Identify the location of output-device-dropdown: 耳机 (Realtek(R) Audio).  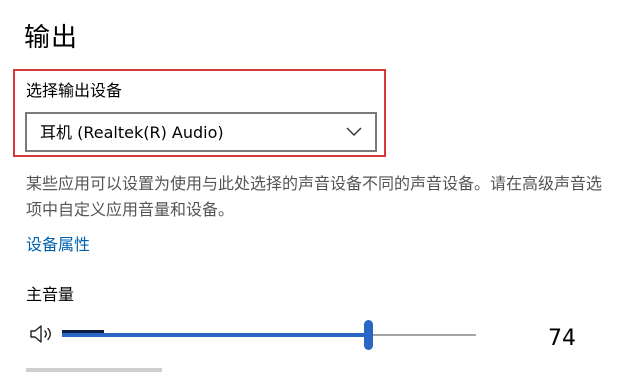
(201, 132).